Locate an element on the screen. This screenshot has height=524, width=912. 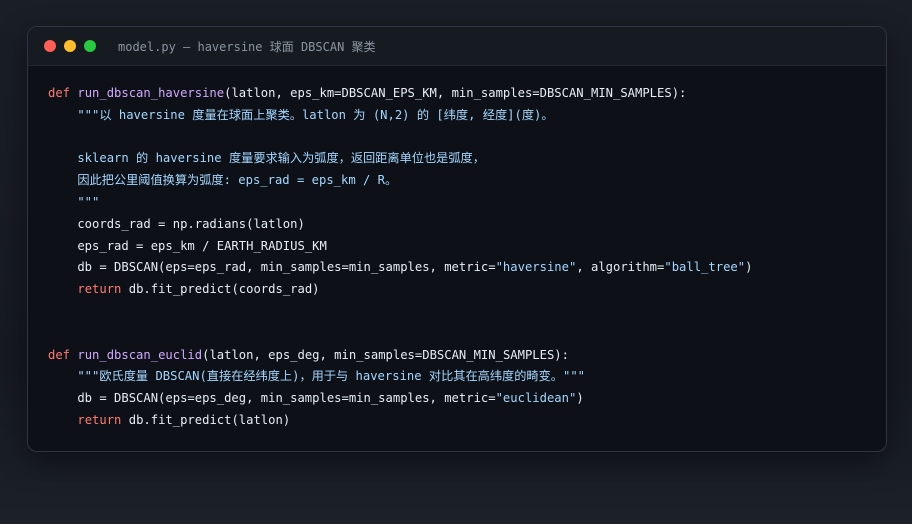
code-token: 因此把公里阈值换算为弧度: eps_rad = eps_km / R。 is located at coordinates (223, 180).